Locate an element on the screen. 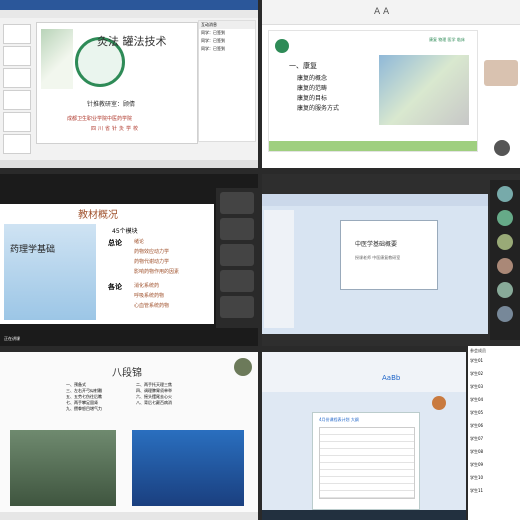  doc-table is located at coordinates (367, 463).